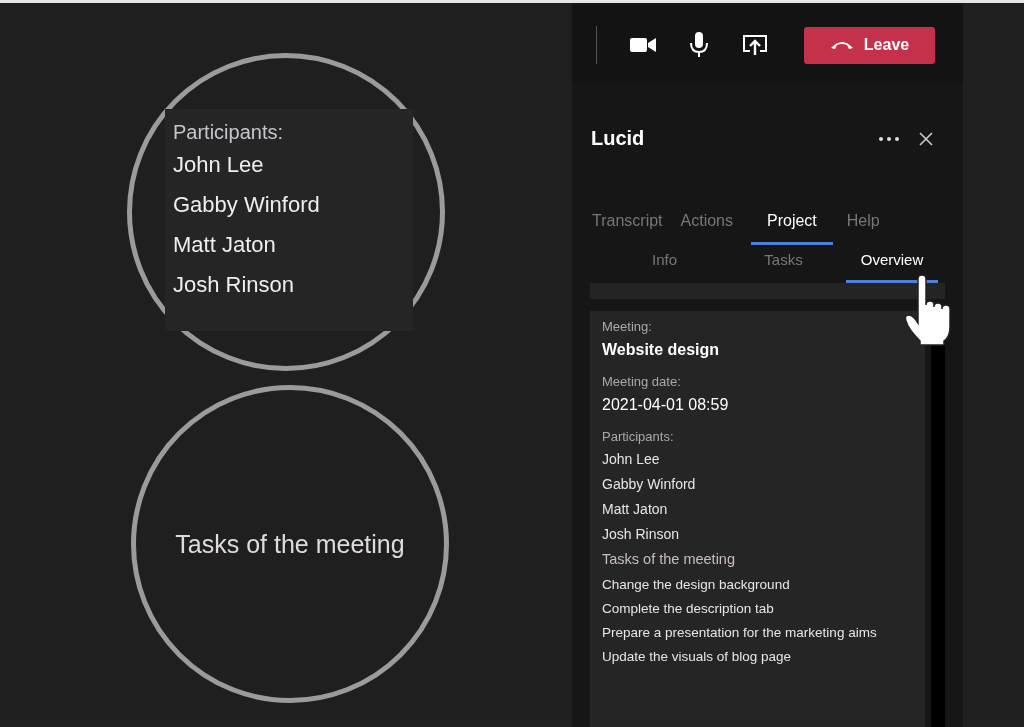  I want to click on participant-name: John Lee, so click(631, 459).